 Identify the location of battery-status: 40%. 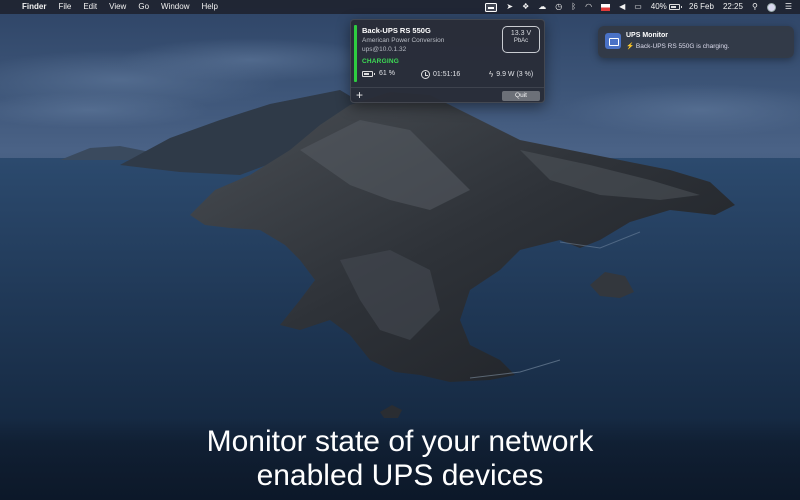
(667, 7).